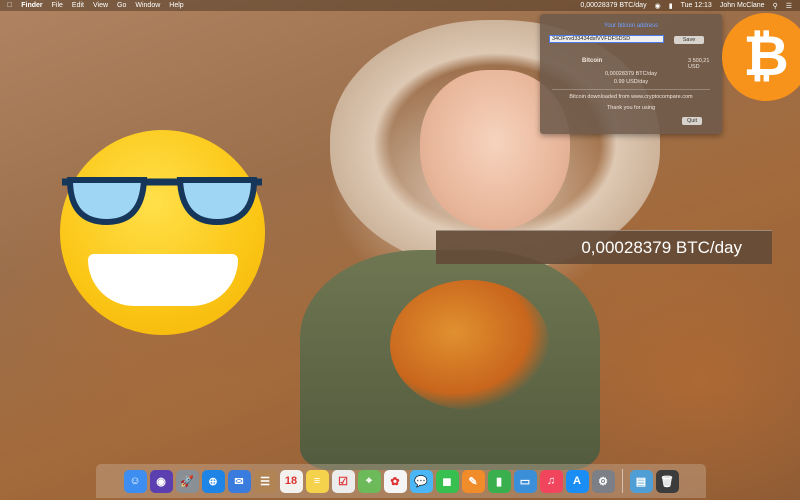 The width and height of the screenshot is (800, 500). I want to click on trash-icon: 🗑, so click(667, 481).